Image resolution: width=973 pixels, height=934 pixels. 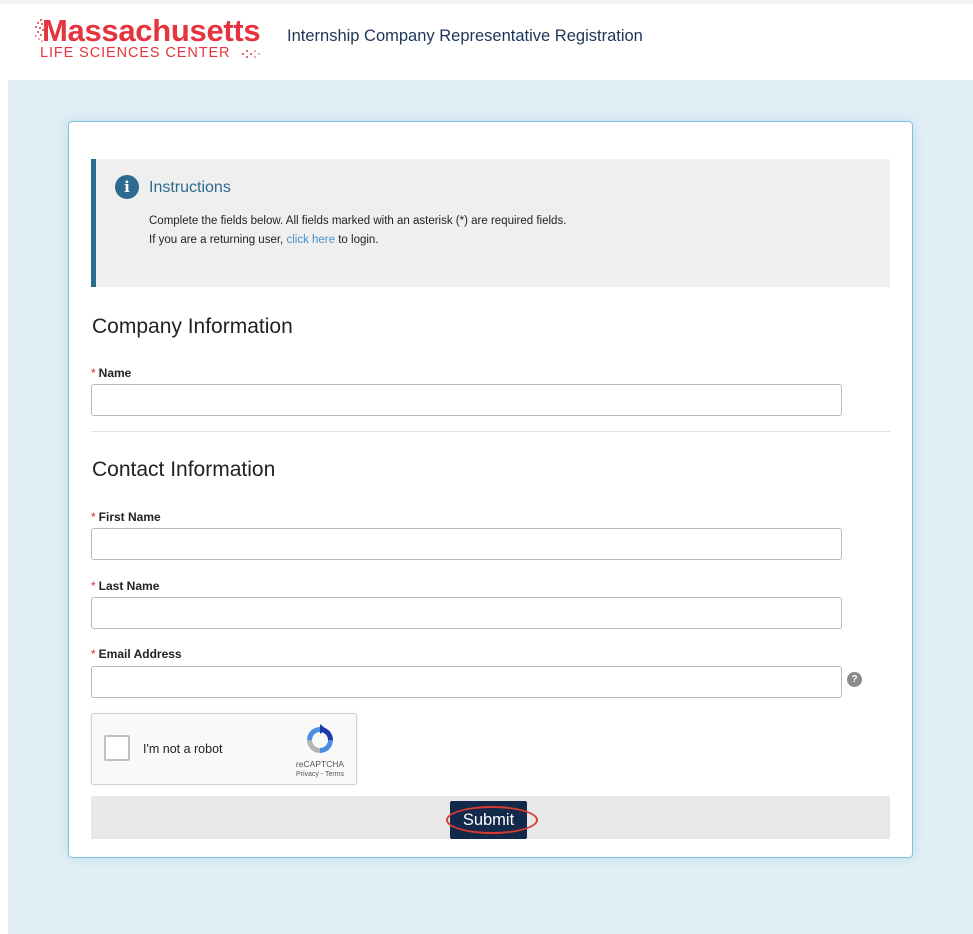 I want to click on recaptcha-checkbox, so click(x=117, y=748).